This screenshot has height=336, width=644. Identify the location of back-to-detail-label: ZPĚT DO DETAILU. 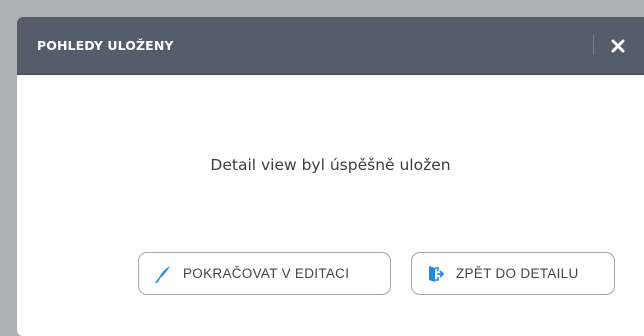
(517, 273).